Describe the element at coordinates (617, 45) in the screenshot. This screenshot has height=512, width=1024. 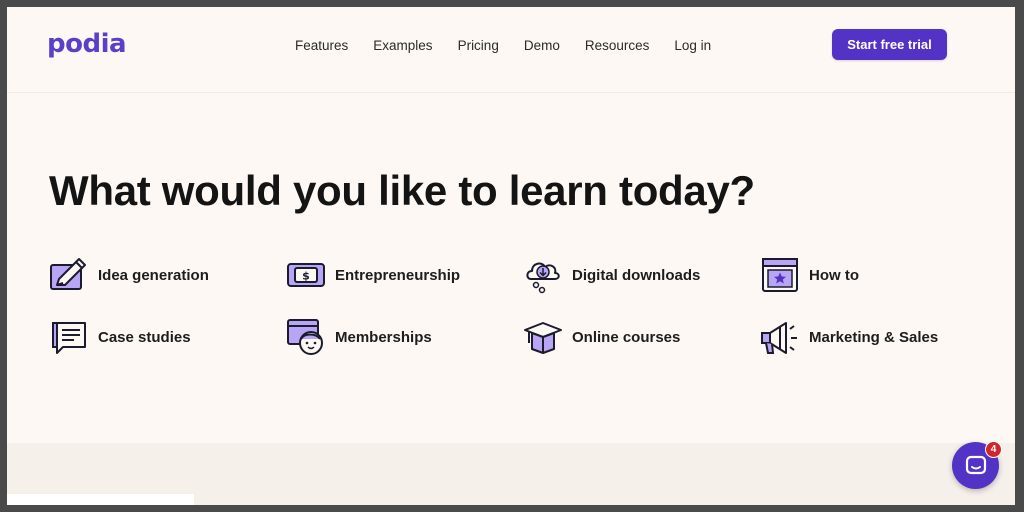
I see `nav-resources: Resources` at that location.